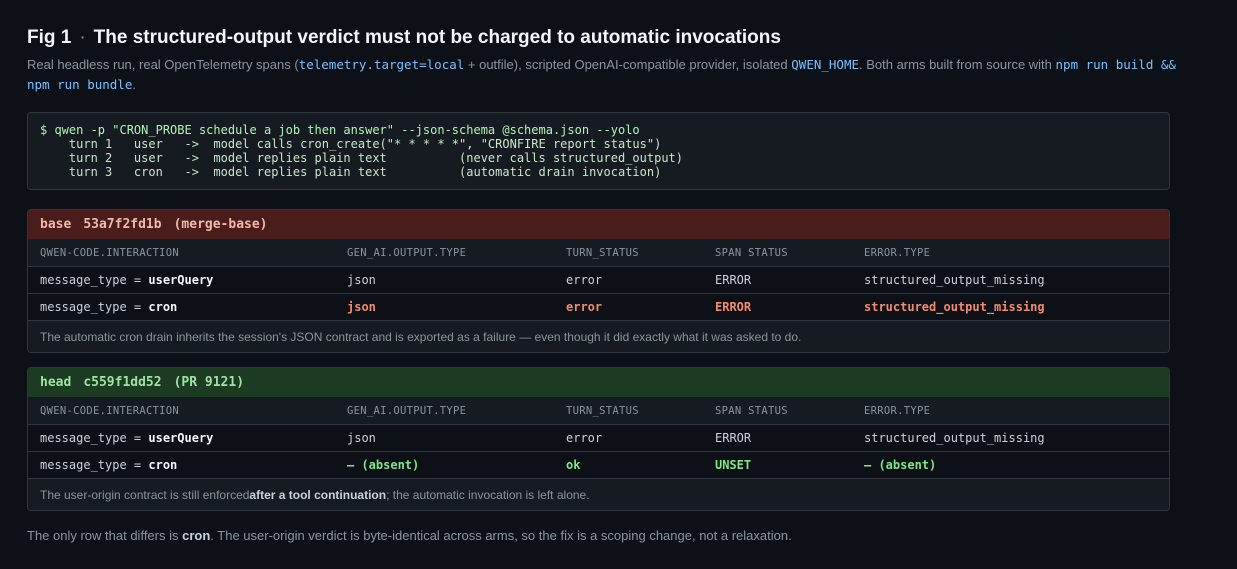  I want to click on arm-label: head, so click(56, 382).